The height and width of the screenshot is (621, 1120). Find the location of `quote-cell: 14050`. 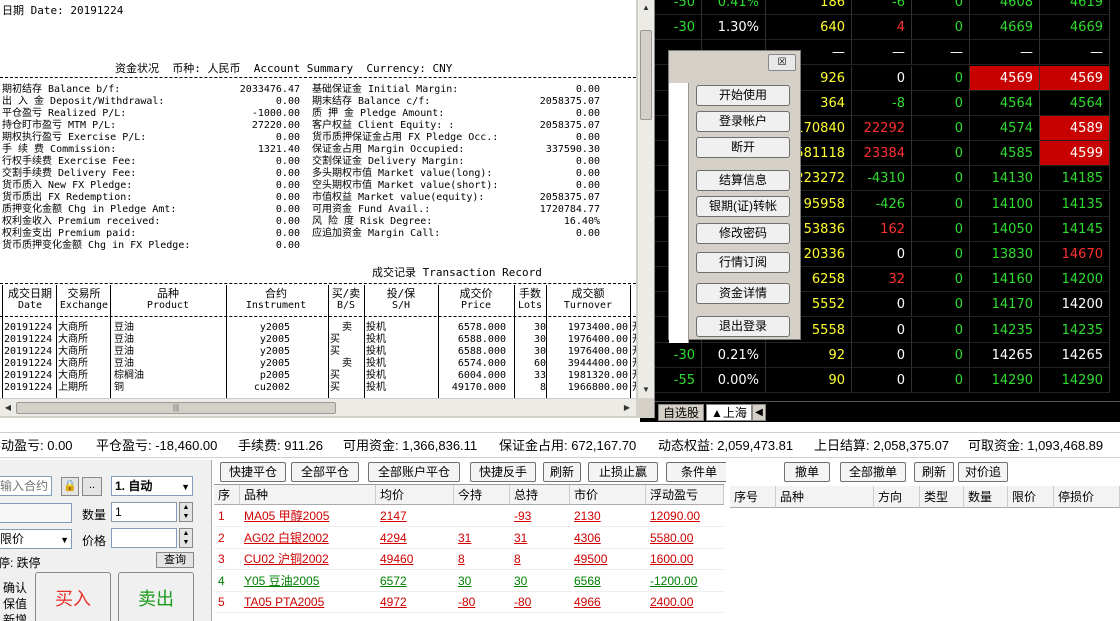

quote-cell: 14050 is located at coordinates (1005, 229).